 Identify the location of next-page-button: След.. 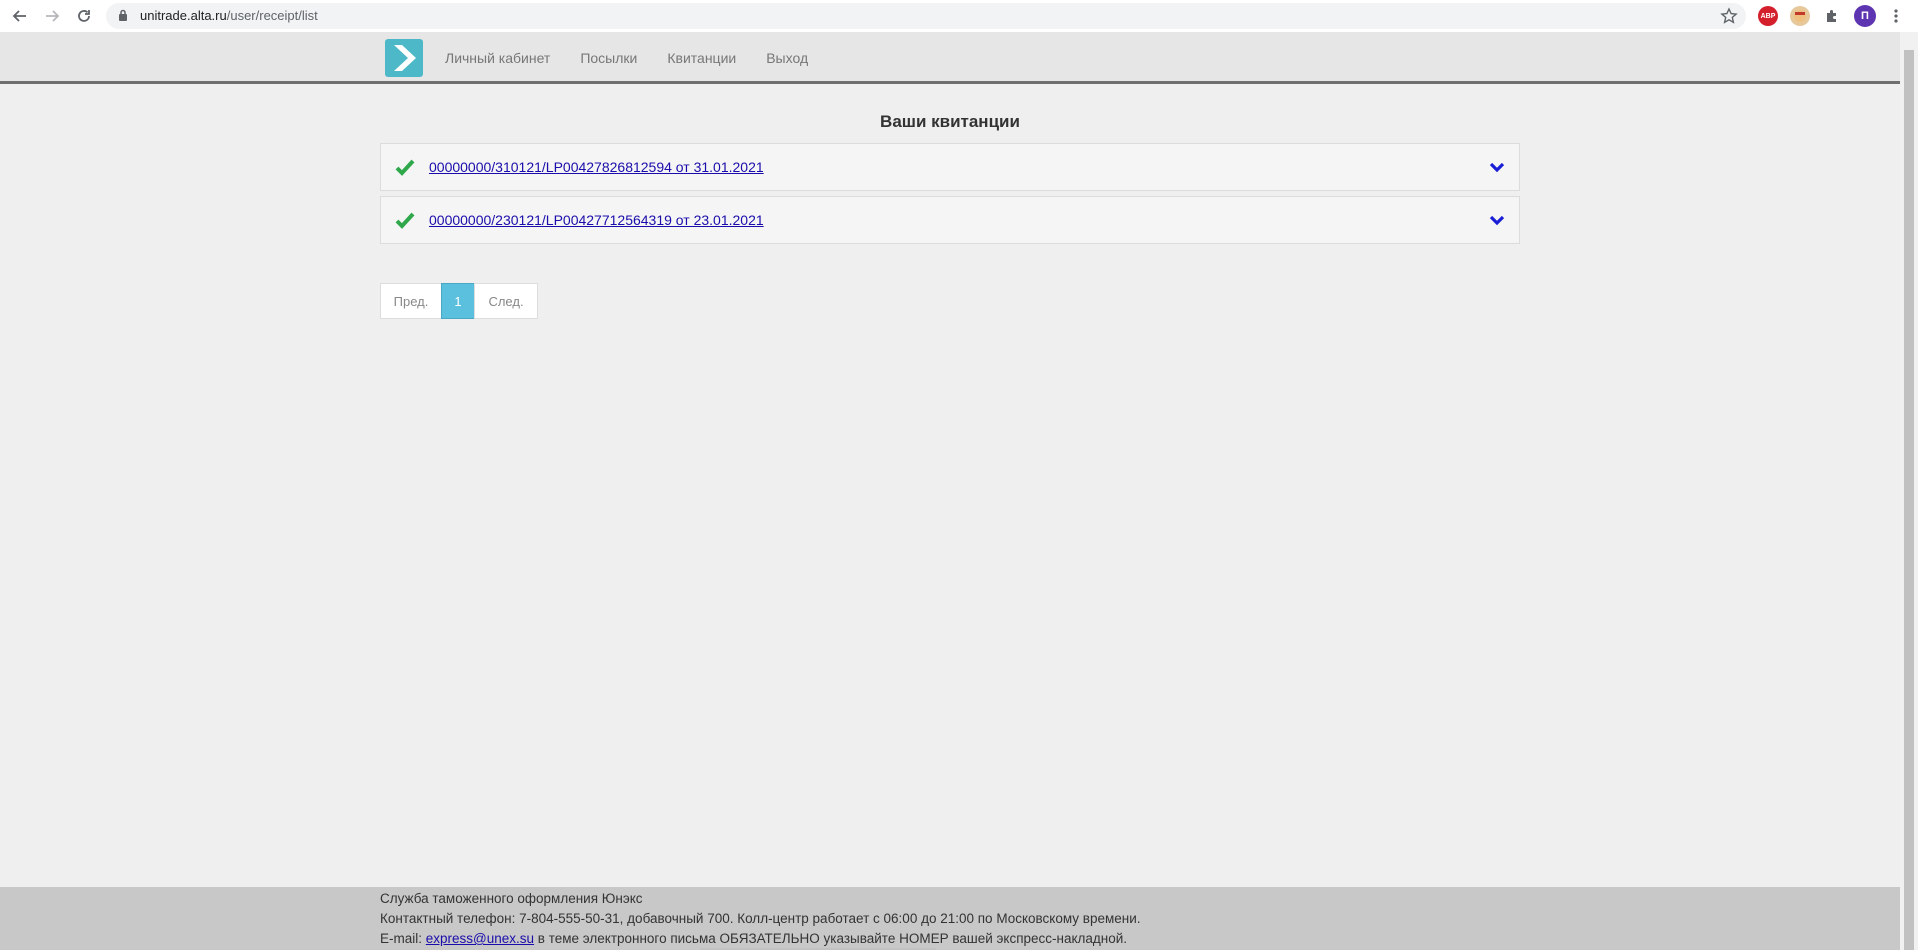
(506, 301).